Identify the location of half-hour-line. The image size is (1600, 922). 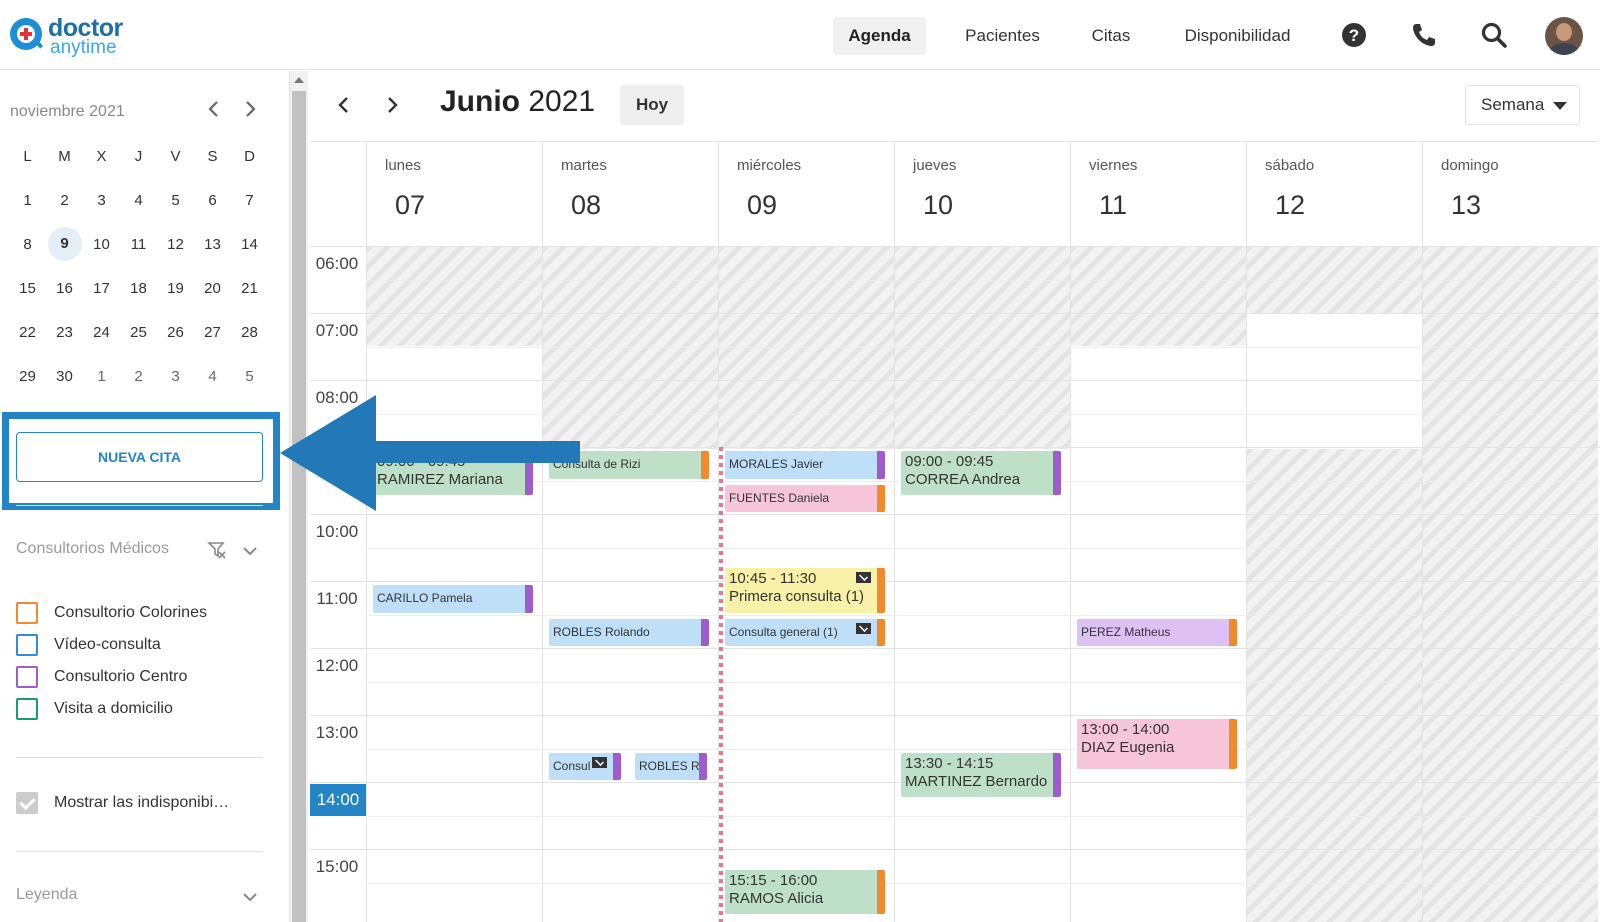
(983, 749).